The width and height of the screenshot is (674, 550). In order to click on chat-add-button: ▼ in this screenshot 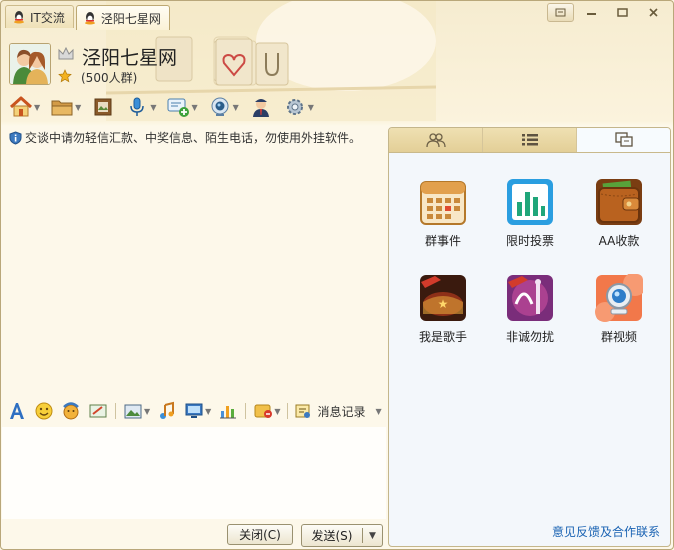, I will do `click(181, 107)`.